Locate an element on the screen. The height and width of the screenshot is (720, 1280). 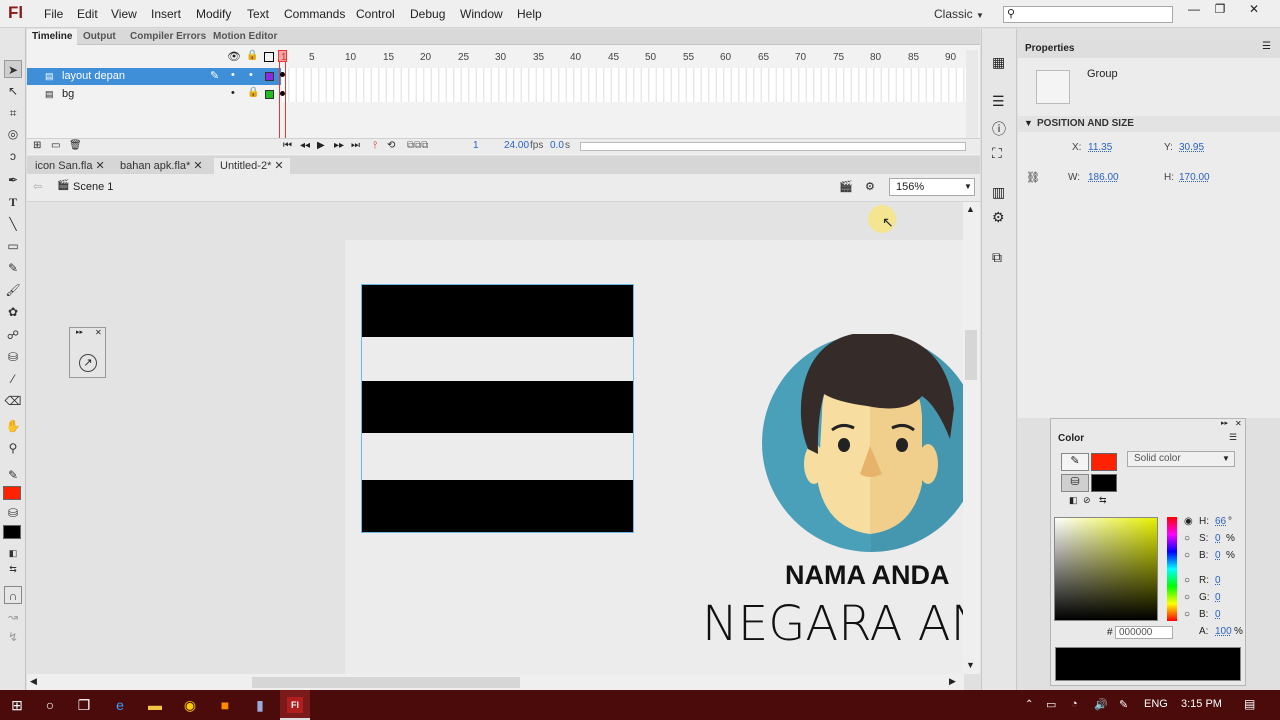
stroke-color-swatch is located at coordinates (12, 493).